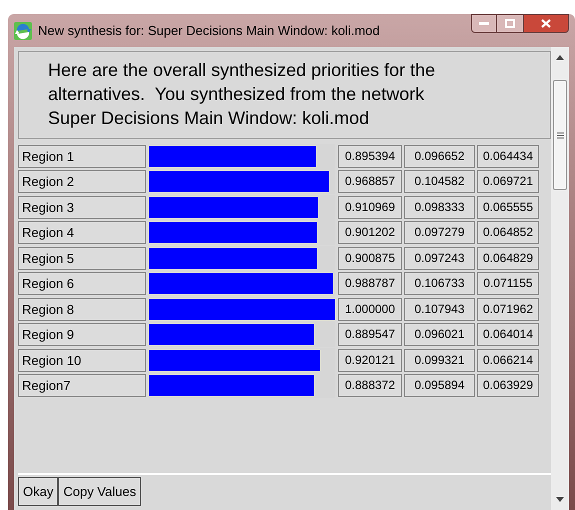 This screenshot has height=510, width=575. I want to click on value-cell: 1.000000, so click(370, 309).